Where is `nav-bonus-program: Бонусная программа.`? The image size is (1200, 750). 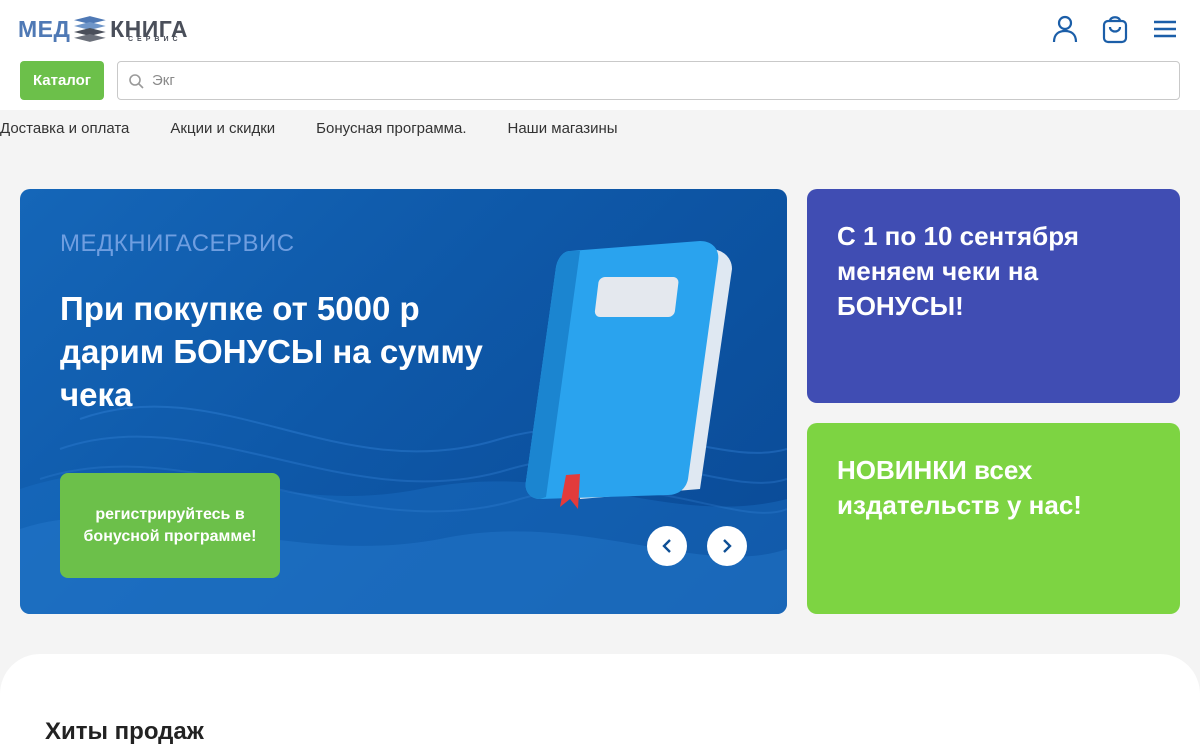
nav-bonus-program: Бонусная программа. is located at coordinates (391, 130).